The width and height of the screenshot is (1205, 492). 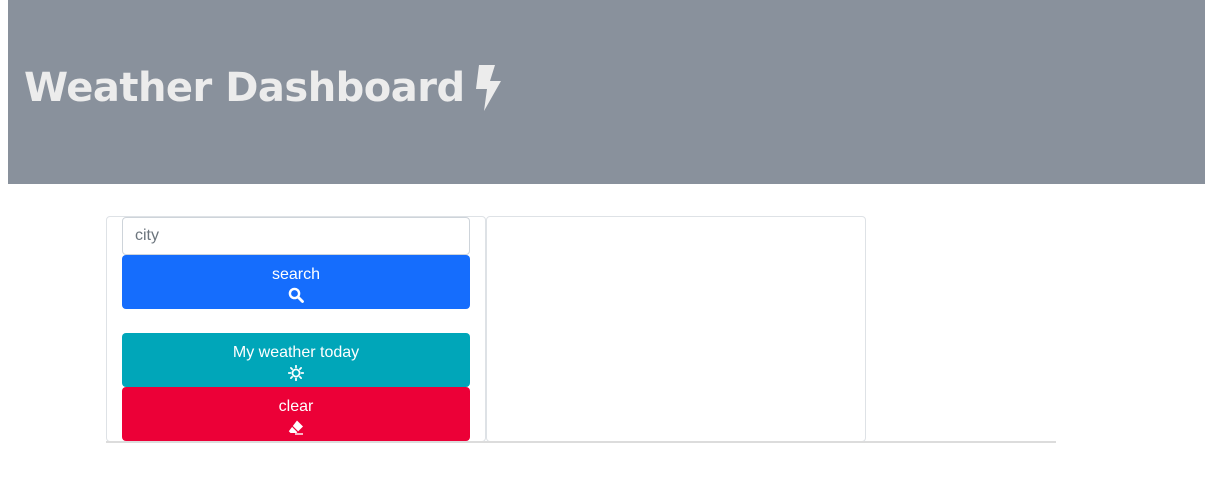 What do you see at coordinates (296, 274) in the screenshot?
I see `search-button-label: search` at bounding box center [296, 274].